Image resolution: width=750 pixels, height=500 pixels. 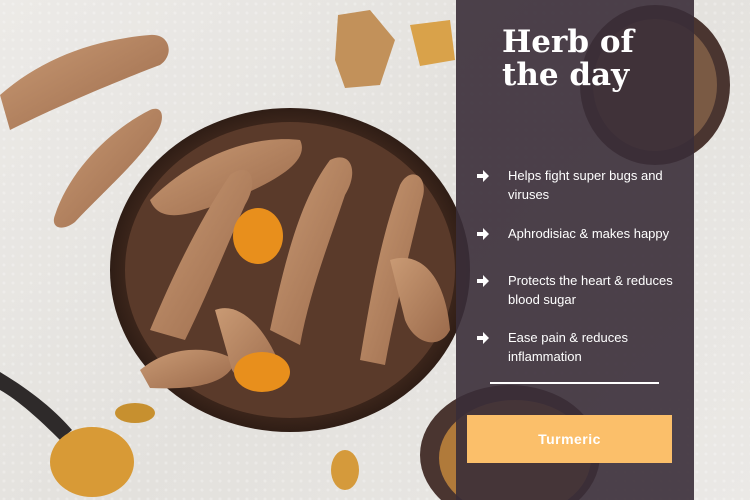 What do you see at coordinates (589, 233) in the screenshot?
I see `benefit-text: Aphrodisiac & makes happy` at bounding box center [589, 233].